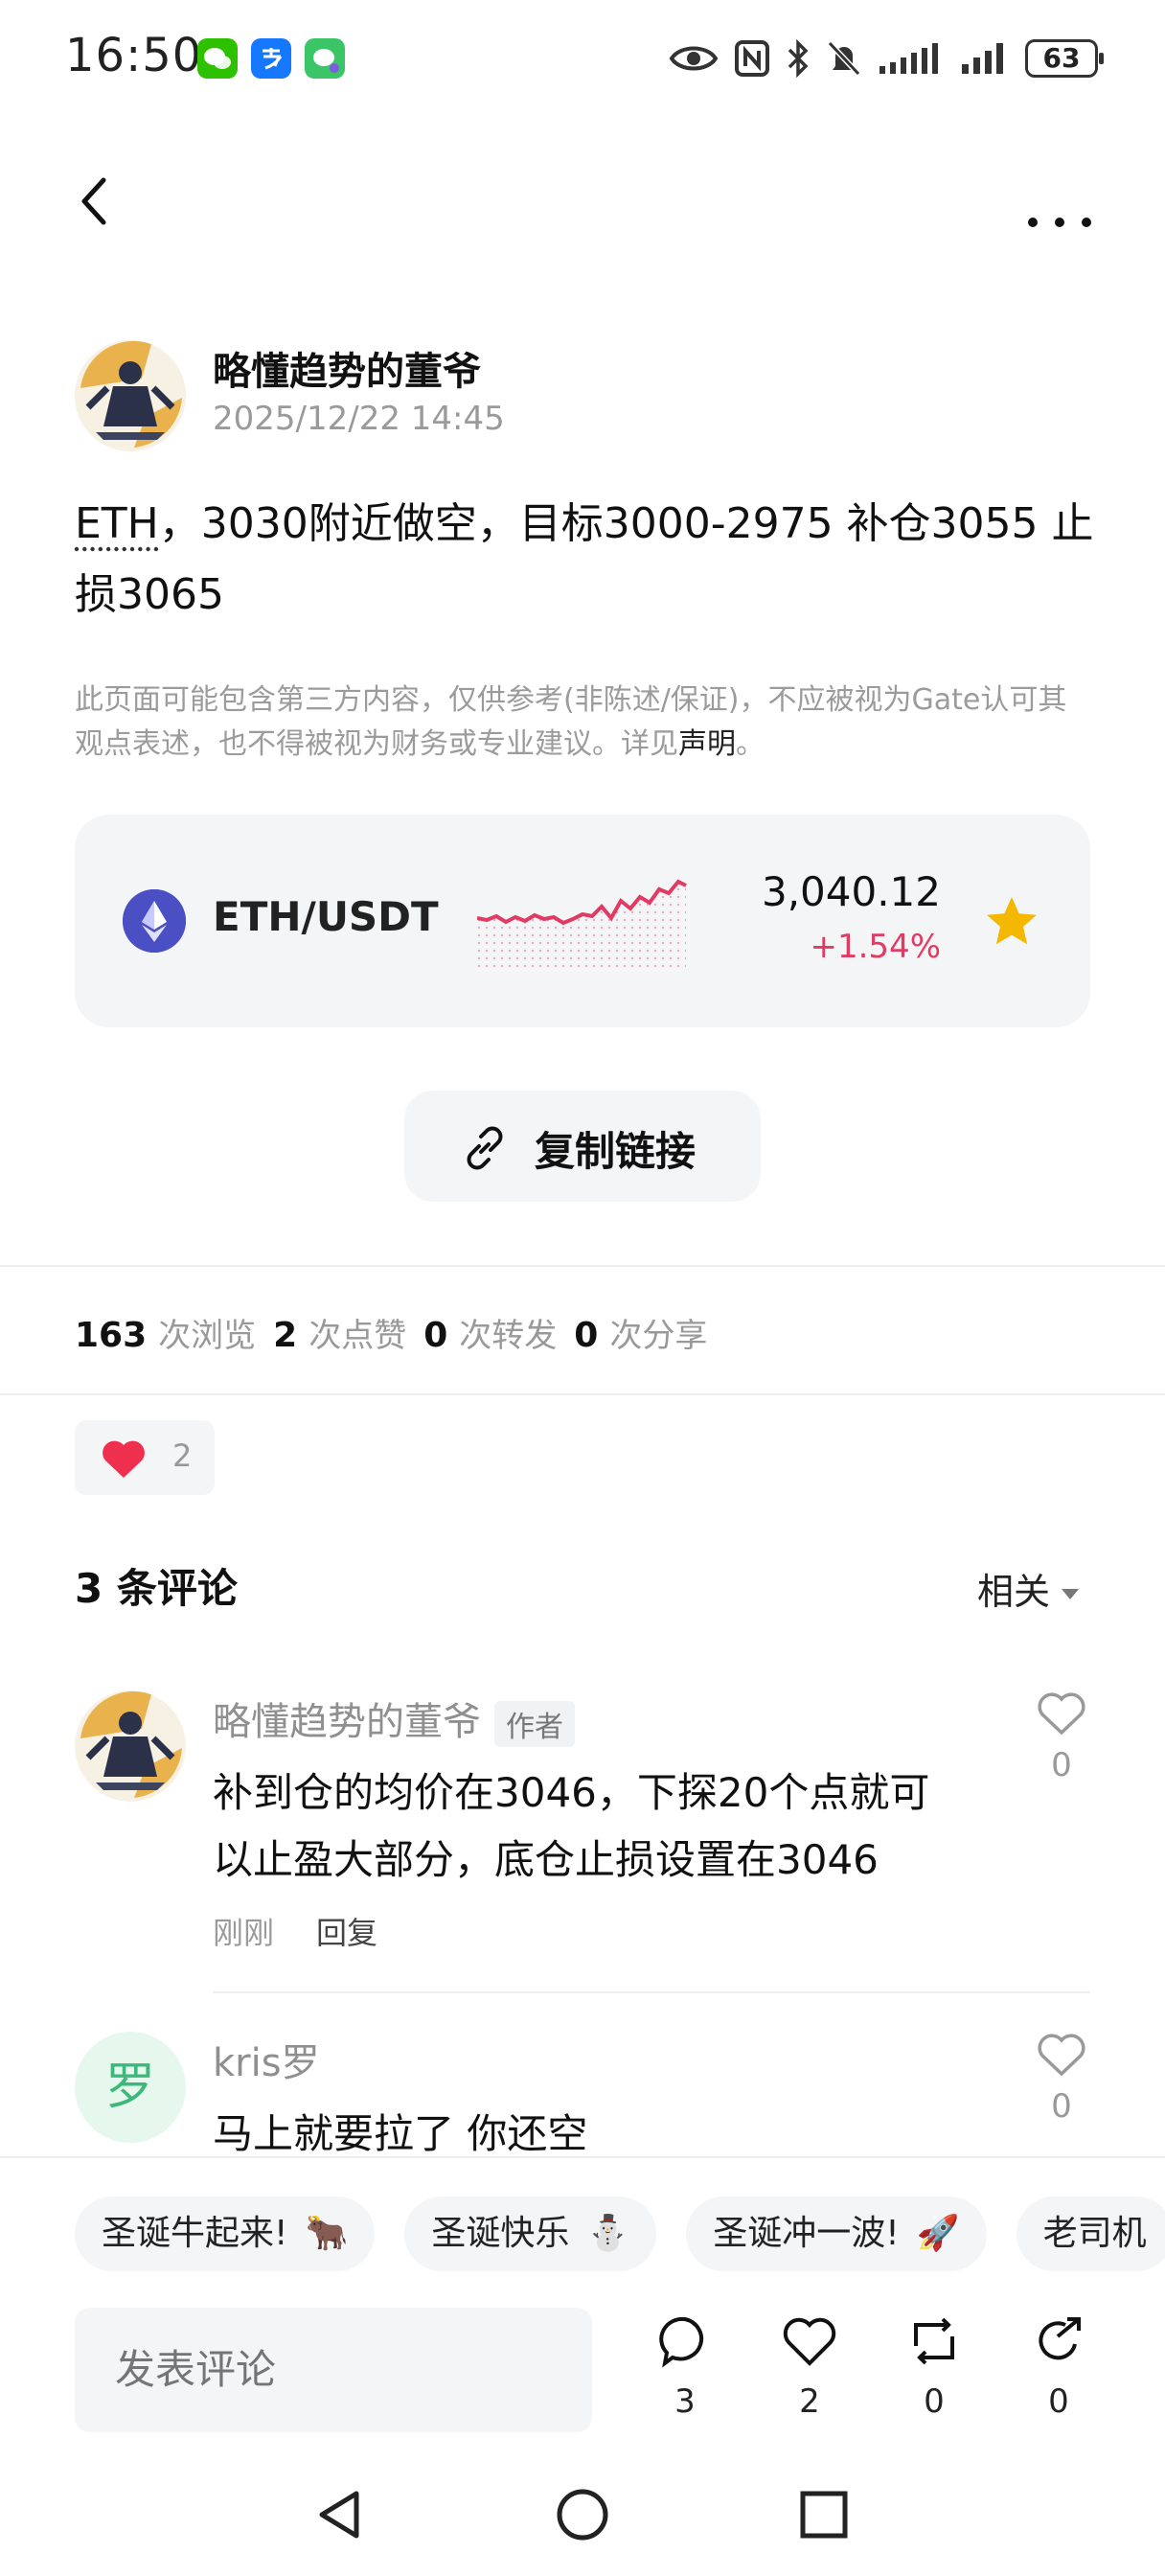 The height and width of the screenshot is (2576, 1165). I want to click on system-navigation, so click(582, 2514).